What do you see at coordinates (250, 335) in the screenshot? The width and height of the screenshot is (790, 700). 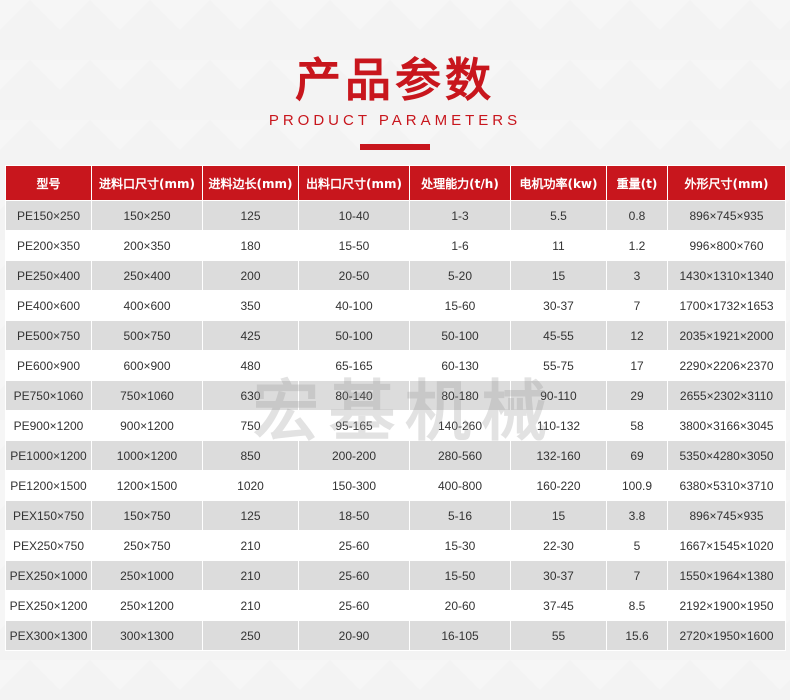 I see `table-cell: 425` at bounding box center [250, 335].